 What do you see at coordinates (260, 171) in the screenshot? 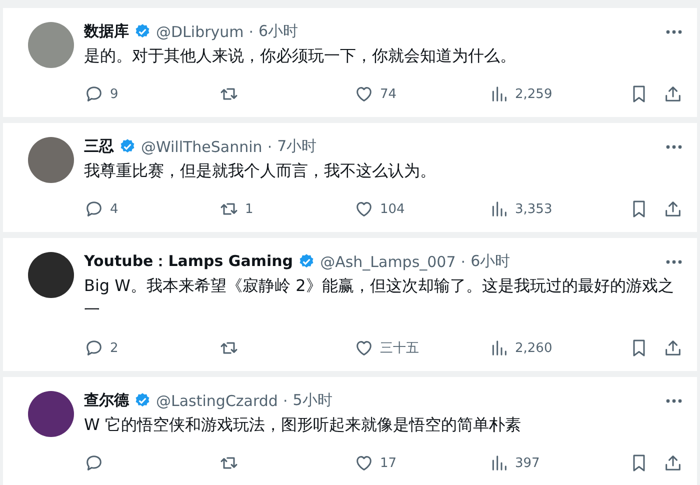
I see `tweet-text: 我尊重比赛，但是就我个人而言，我不这么认为。` at bounding box center [260, 171].